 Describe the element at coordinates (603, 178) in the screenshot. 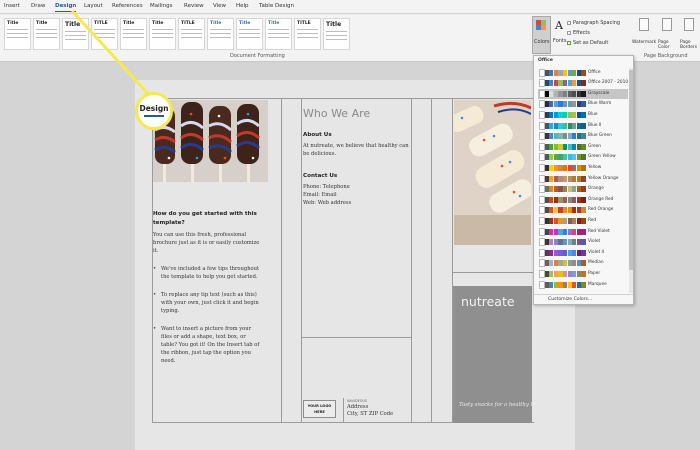

I see `theme-name: Yellow Orange` at that location.